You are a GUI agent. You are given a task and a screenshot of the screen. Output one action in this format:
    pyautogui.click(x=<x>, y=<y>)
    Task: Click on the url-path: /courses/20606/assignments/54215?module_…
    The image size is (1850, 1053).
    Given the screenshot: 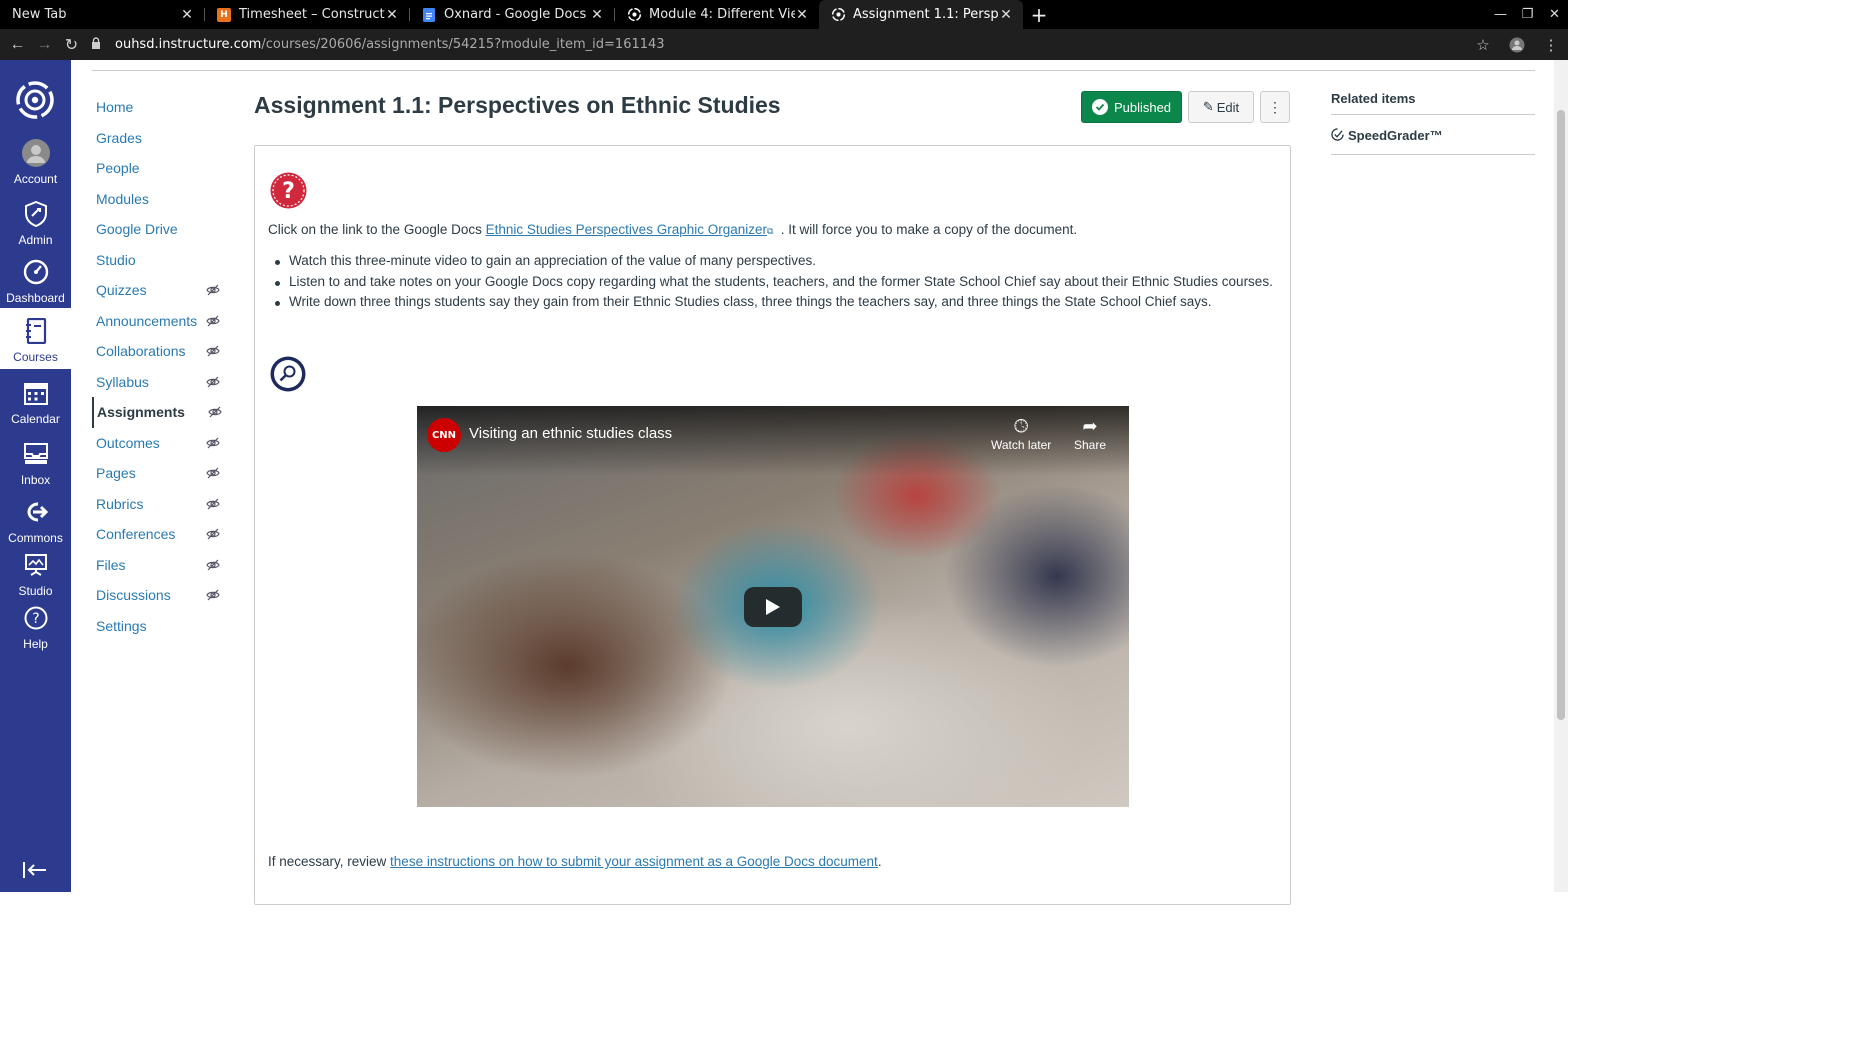 What is the action you would take?
    pyautogui.click(x=463, y=44)
    